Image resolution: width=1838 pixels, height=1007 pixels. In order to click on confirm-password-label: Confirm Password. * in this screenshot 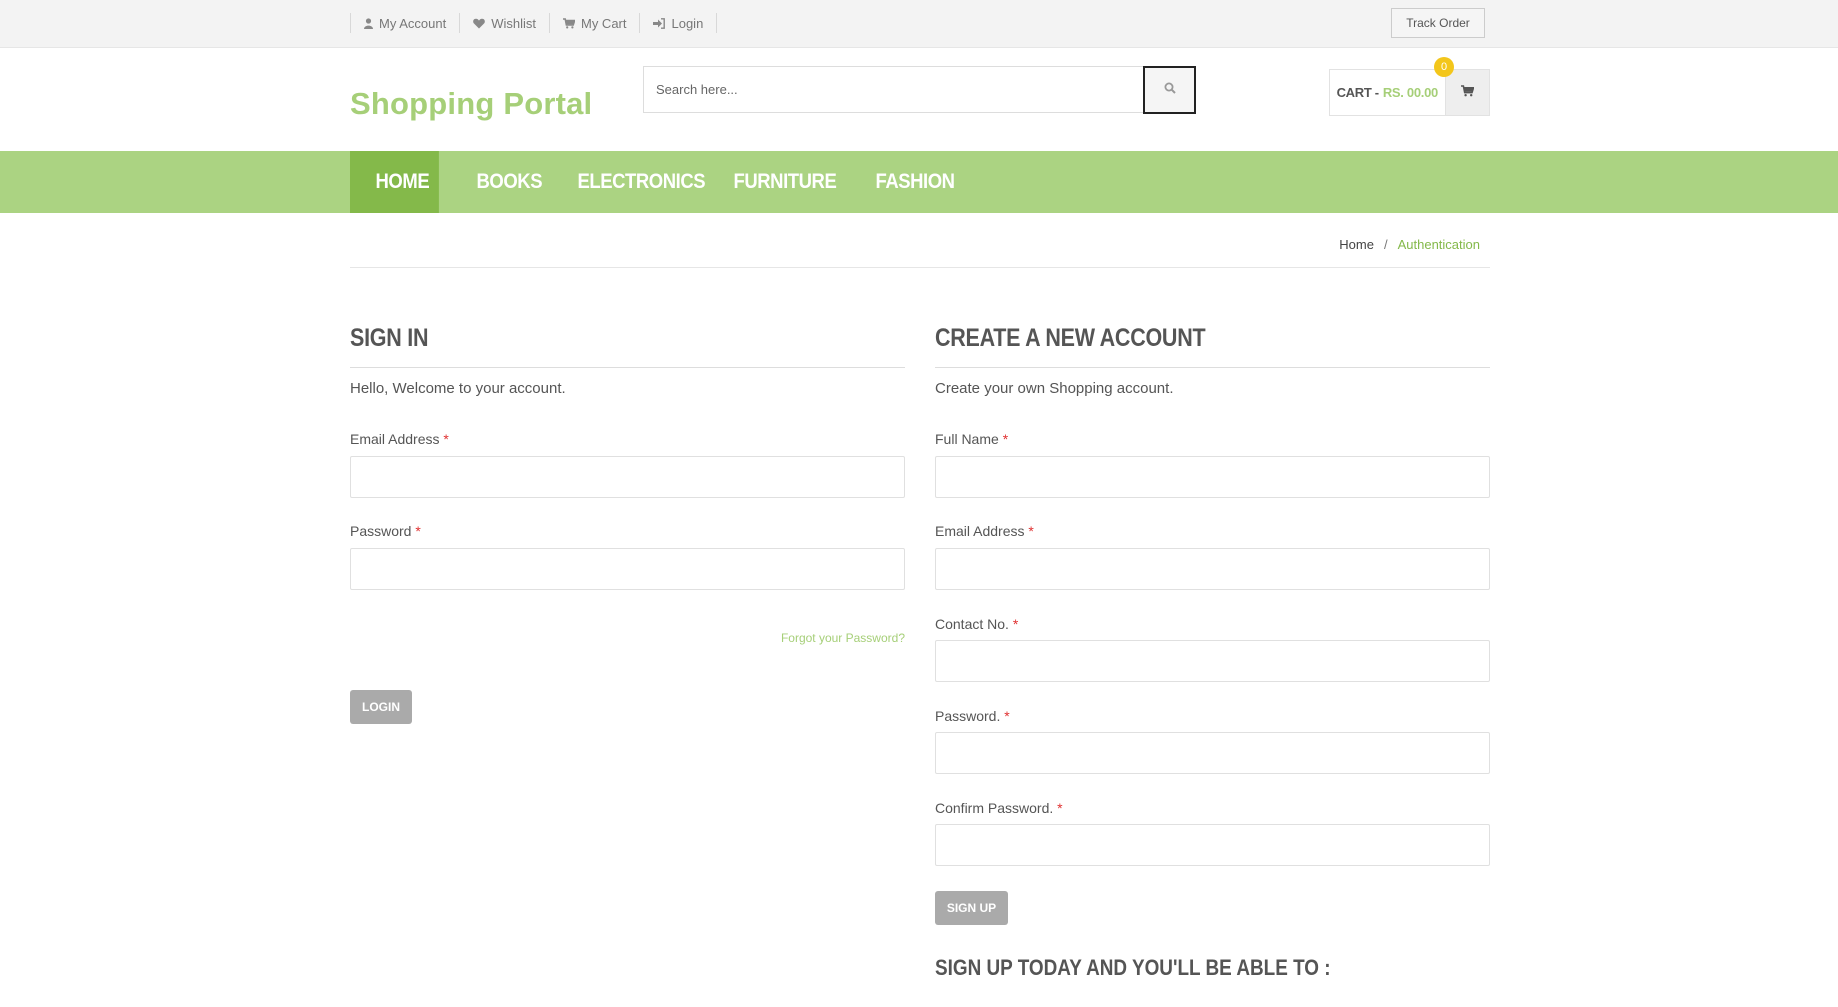, I will do `click(999, 808)`.